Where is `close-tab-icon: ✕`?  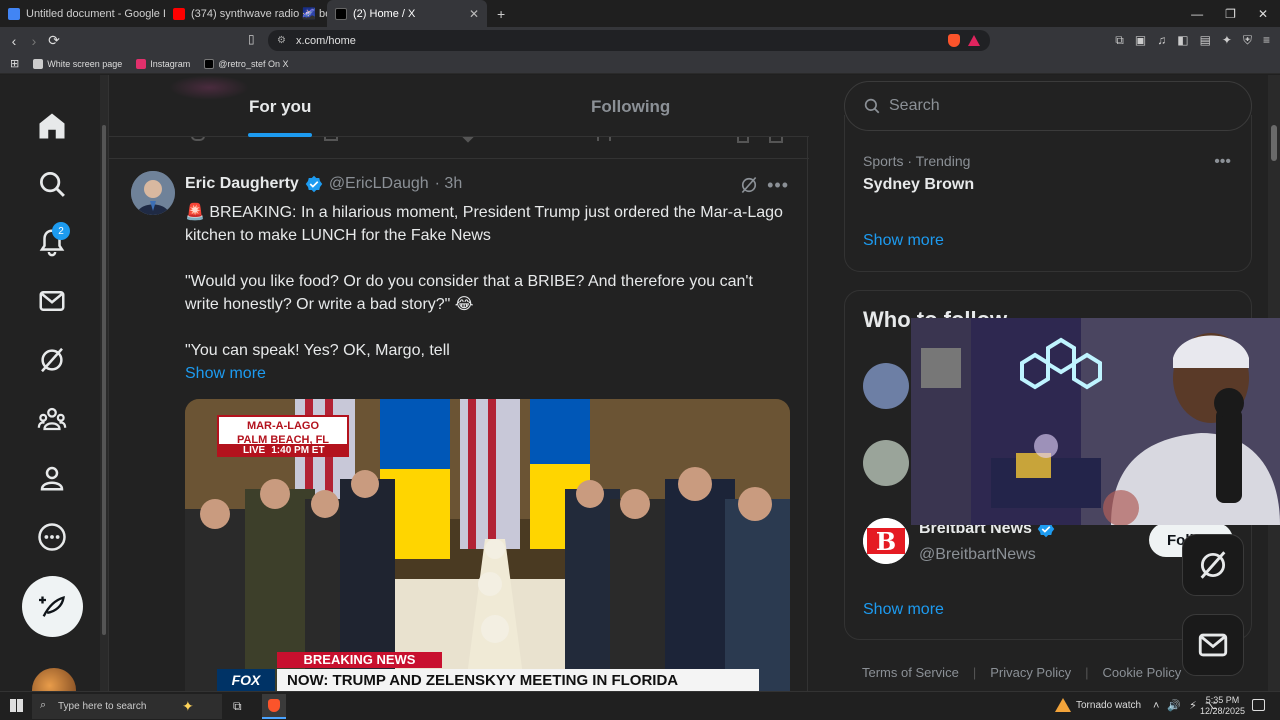 close-tab-icon: ✕ is located at coordinates (474, 14).